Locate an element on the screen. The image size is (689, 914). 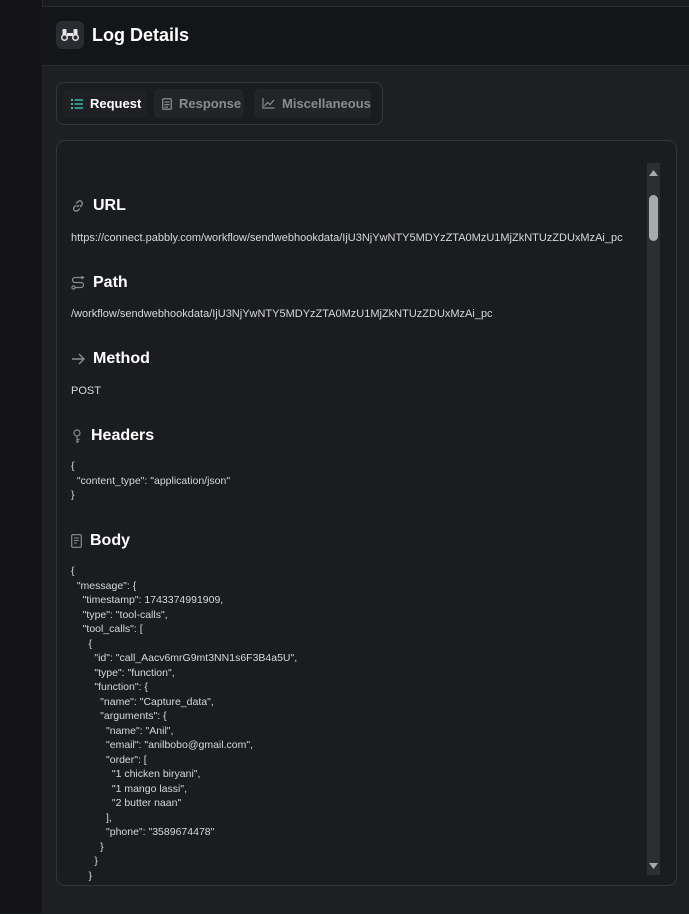
headers-heading: Headers is located at coordinates (112, 436).